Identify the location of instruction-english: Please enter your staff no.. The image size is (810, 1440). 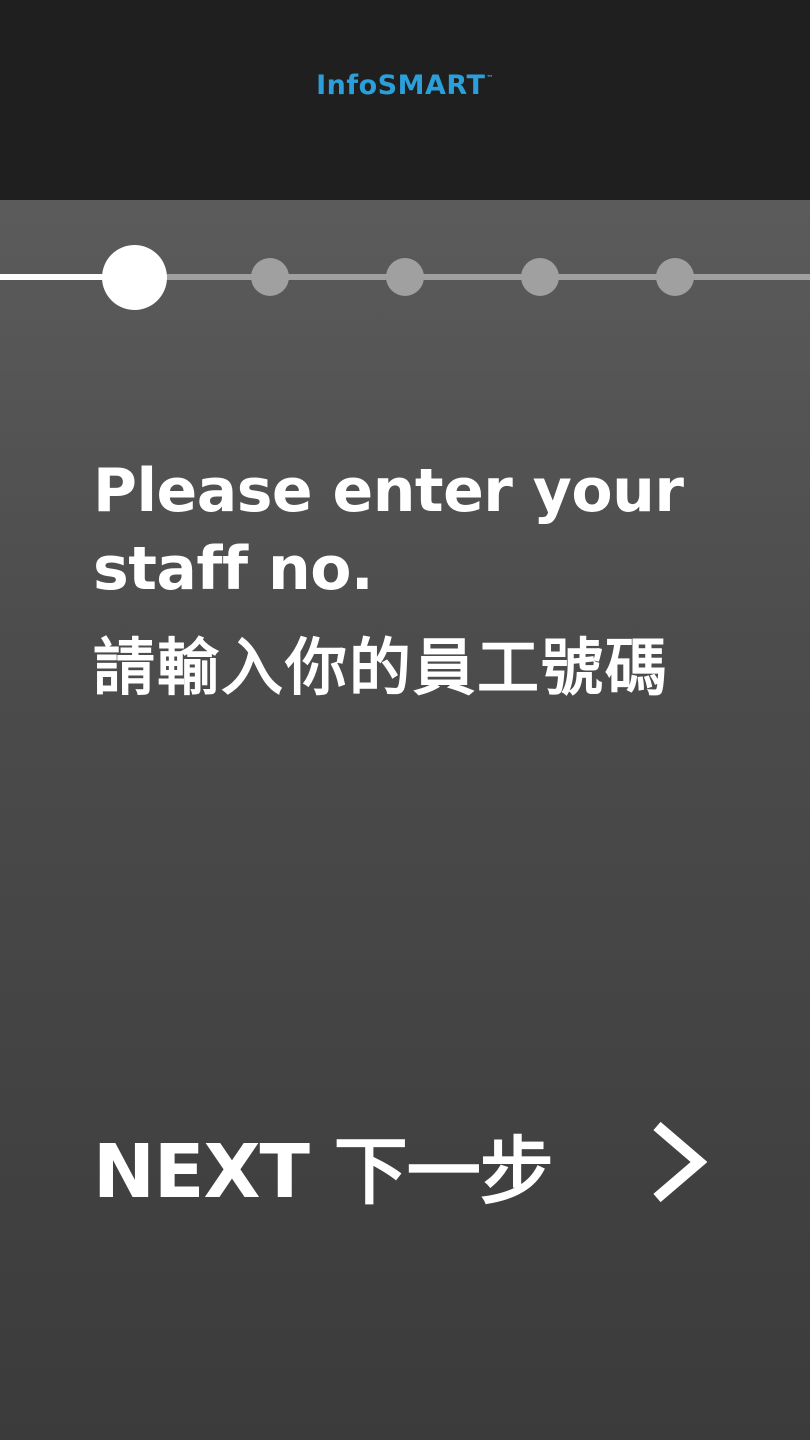
(423, 530).